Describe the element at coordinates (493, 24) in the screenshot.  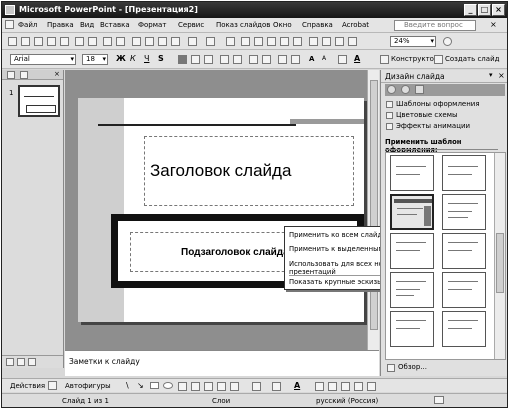
I see `close-document-icon: ×` at that location.